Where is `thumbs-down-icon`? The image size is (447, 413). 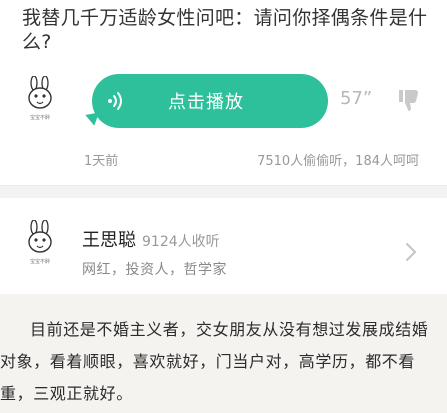
thumbs-down-icon is located at coordinates (409, 100).